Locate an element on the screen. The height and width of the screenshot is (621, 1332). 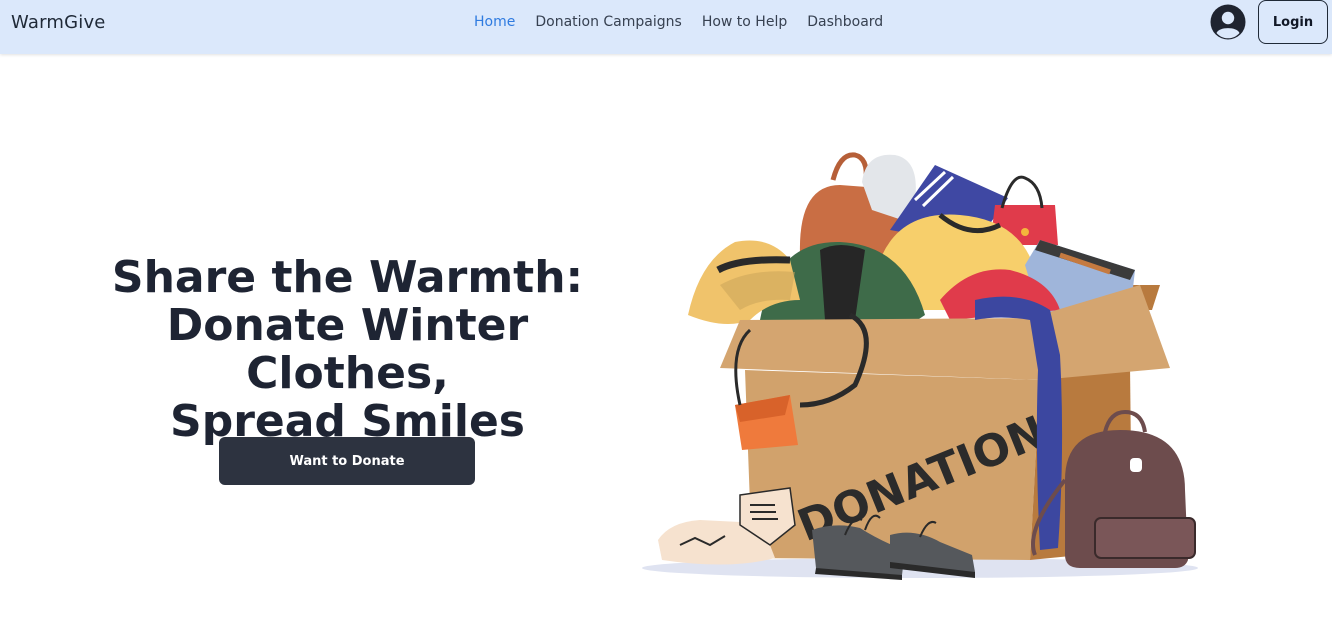
want-to-donate-button: Want to Donate is located at coordinates (347, 461).